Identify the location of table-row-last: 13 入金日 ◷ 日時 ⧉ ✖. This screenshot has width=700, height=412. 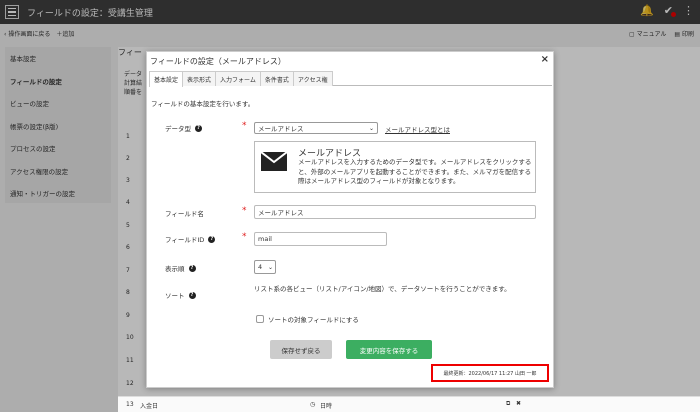
(409, 404).